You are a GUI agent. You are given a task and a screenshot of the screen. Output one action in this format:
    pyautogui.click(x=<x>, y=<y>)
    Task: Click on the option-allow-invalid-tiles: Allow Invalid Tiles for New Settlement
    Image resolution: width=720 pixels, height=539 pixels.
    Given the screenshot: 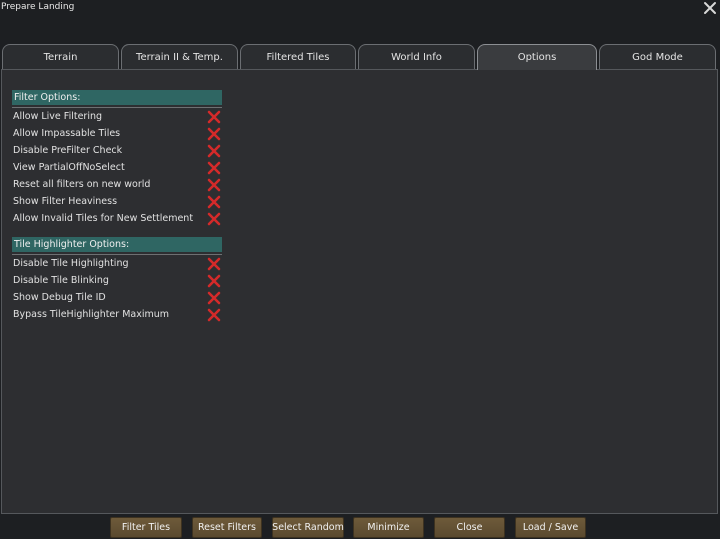 What is the action you would take?
    pyautogui.click(x=118, y=220)
    